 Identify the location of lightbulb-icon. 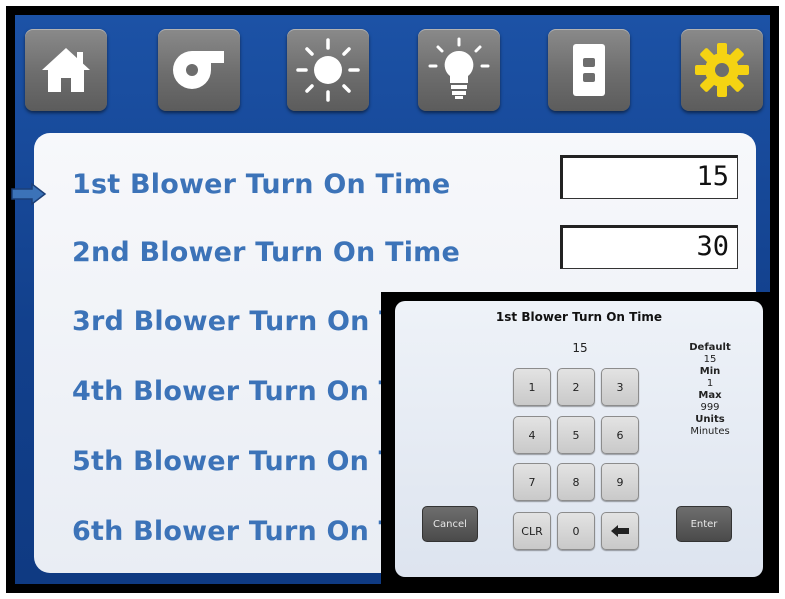
(459, 68).